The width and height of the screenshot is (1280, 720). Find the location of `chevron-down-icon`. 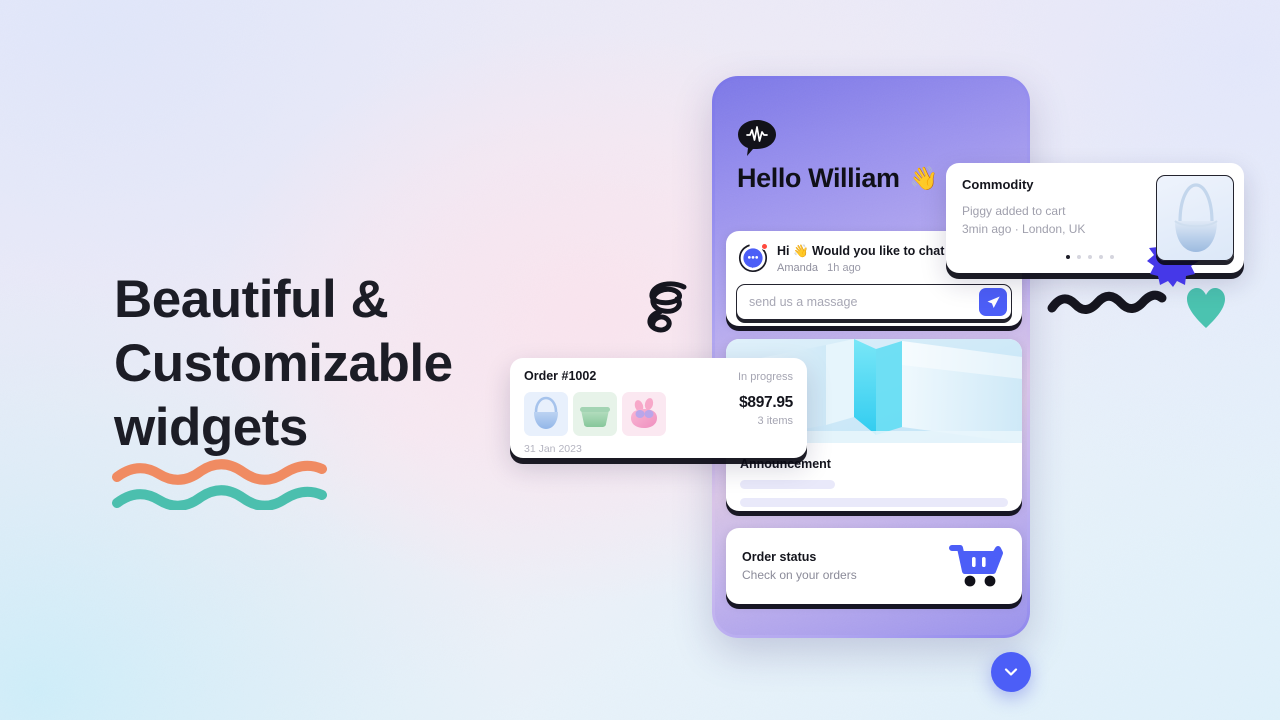

chevron-down-icon is located at coordinates (1011, 672).